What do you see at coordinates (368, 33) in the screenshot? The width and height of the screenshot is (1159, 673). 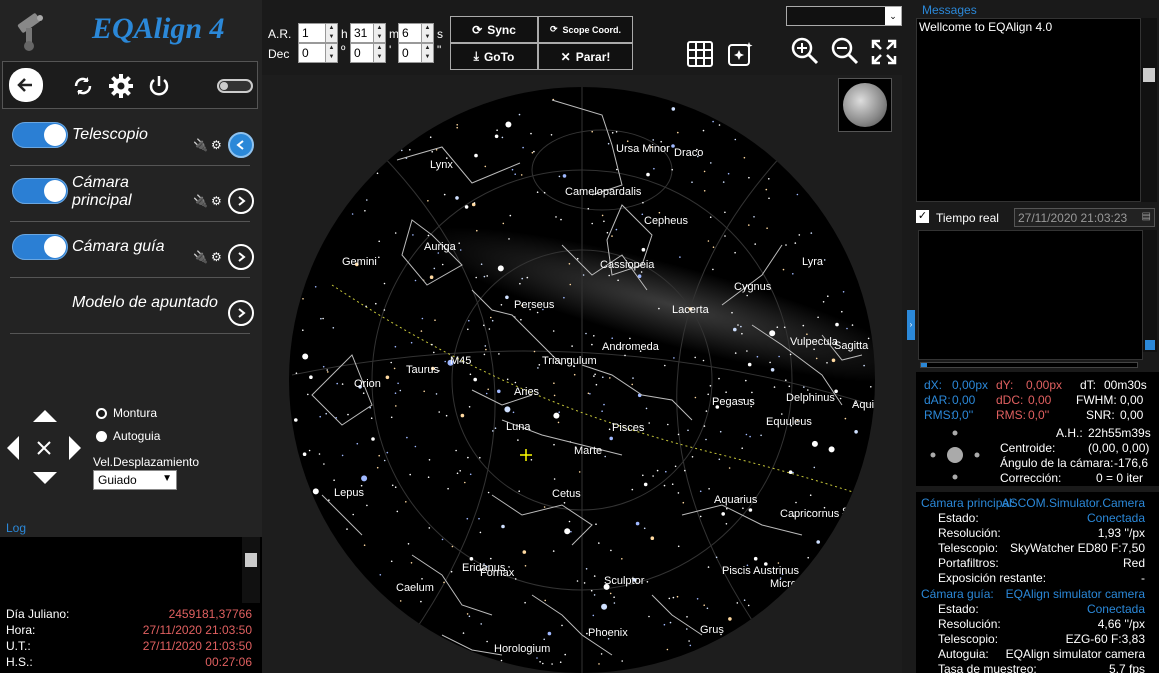 I see `ar-minutes-input: 31 ▲ ▼` at bounding box center [368, 33].